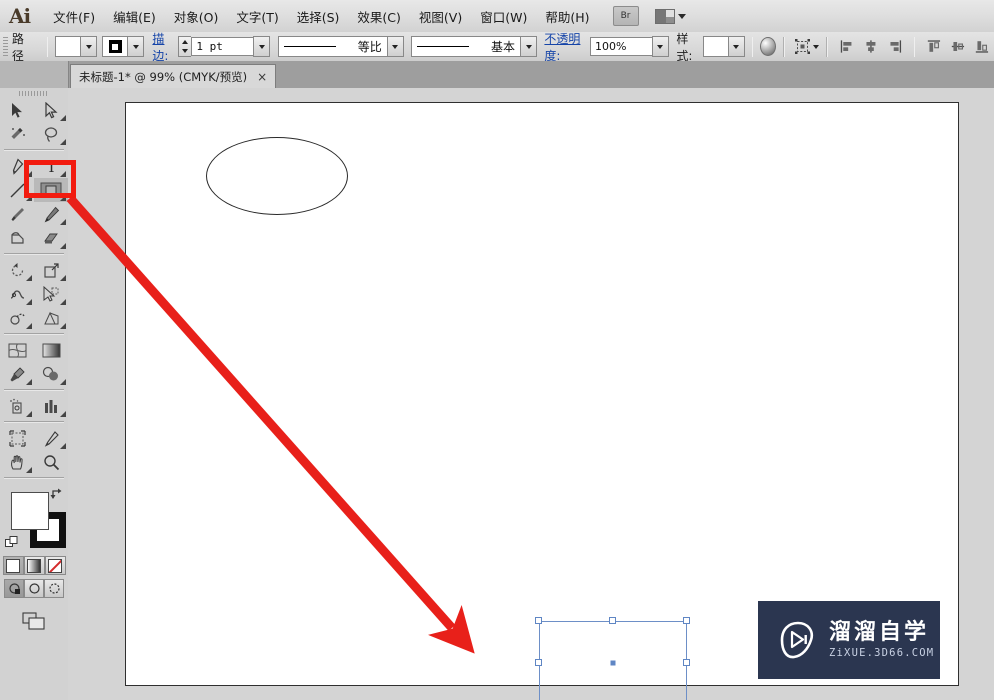  Describe the element at coordinates (440, 16) in the screenshot. I see `menu-view: 视图(V)` at that location.